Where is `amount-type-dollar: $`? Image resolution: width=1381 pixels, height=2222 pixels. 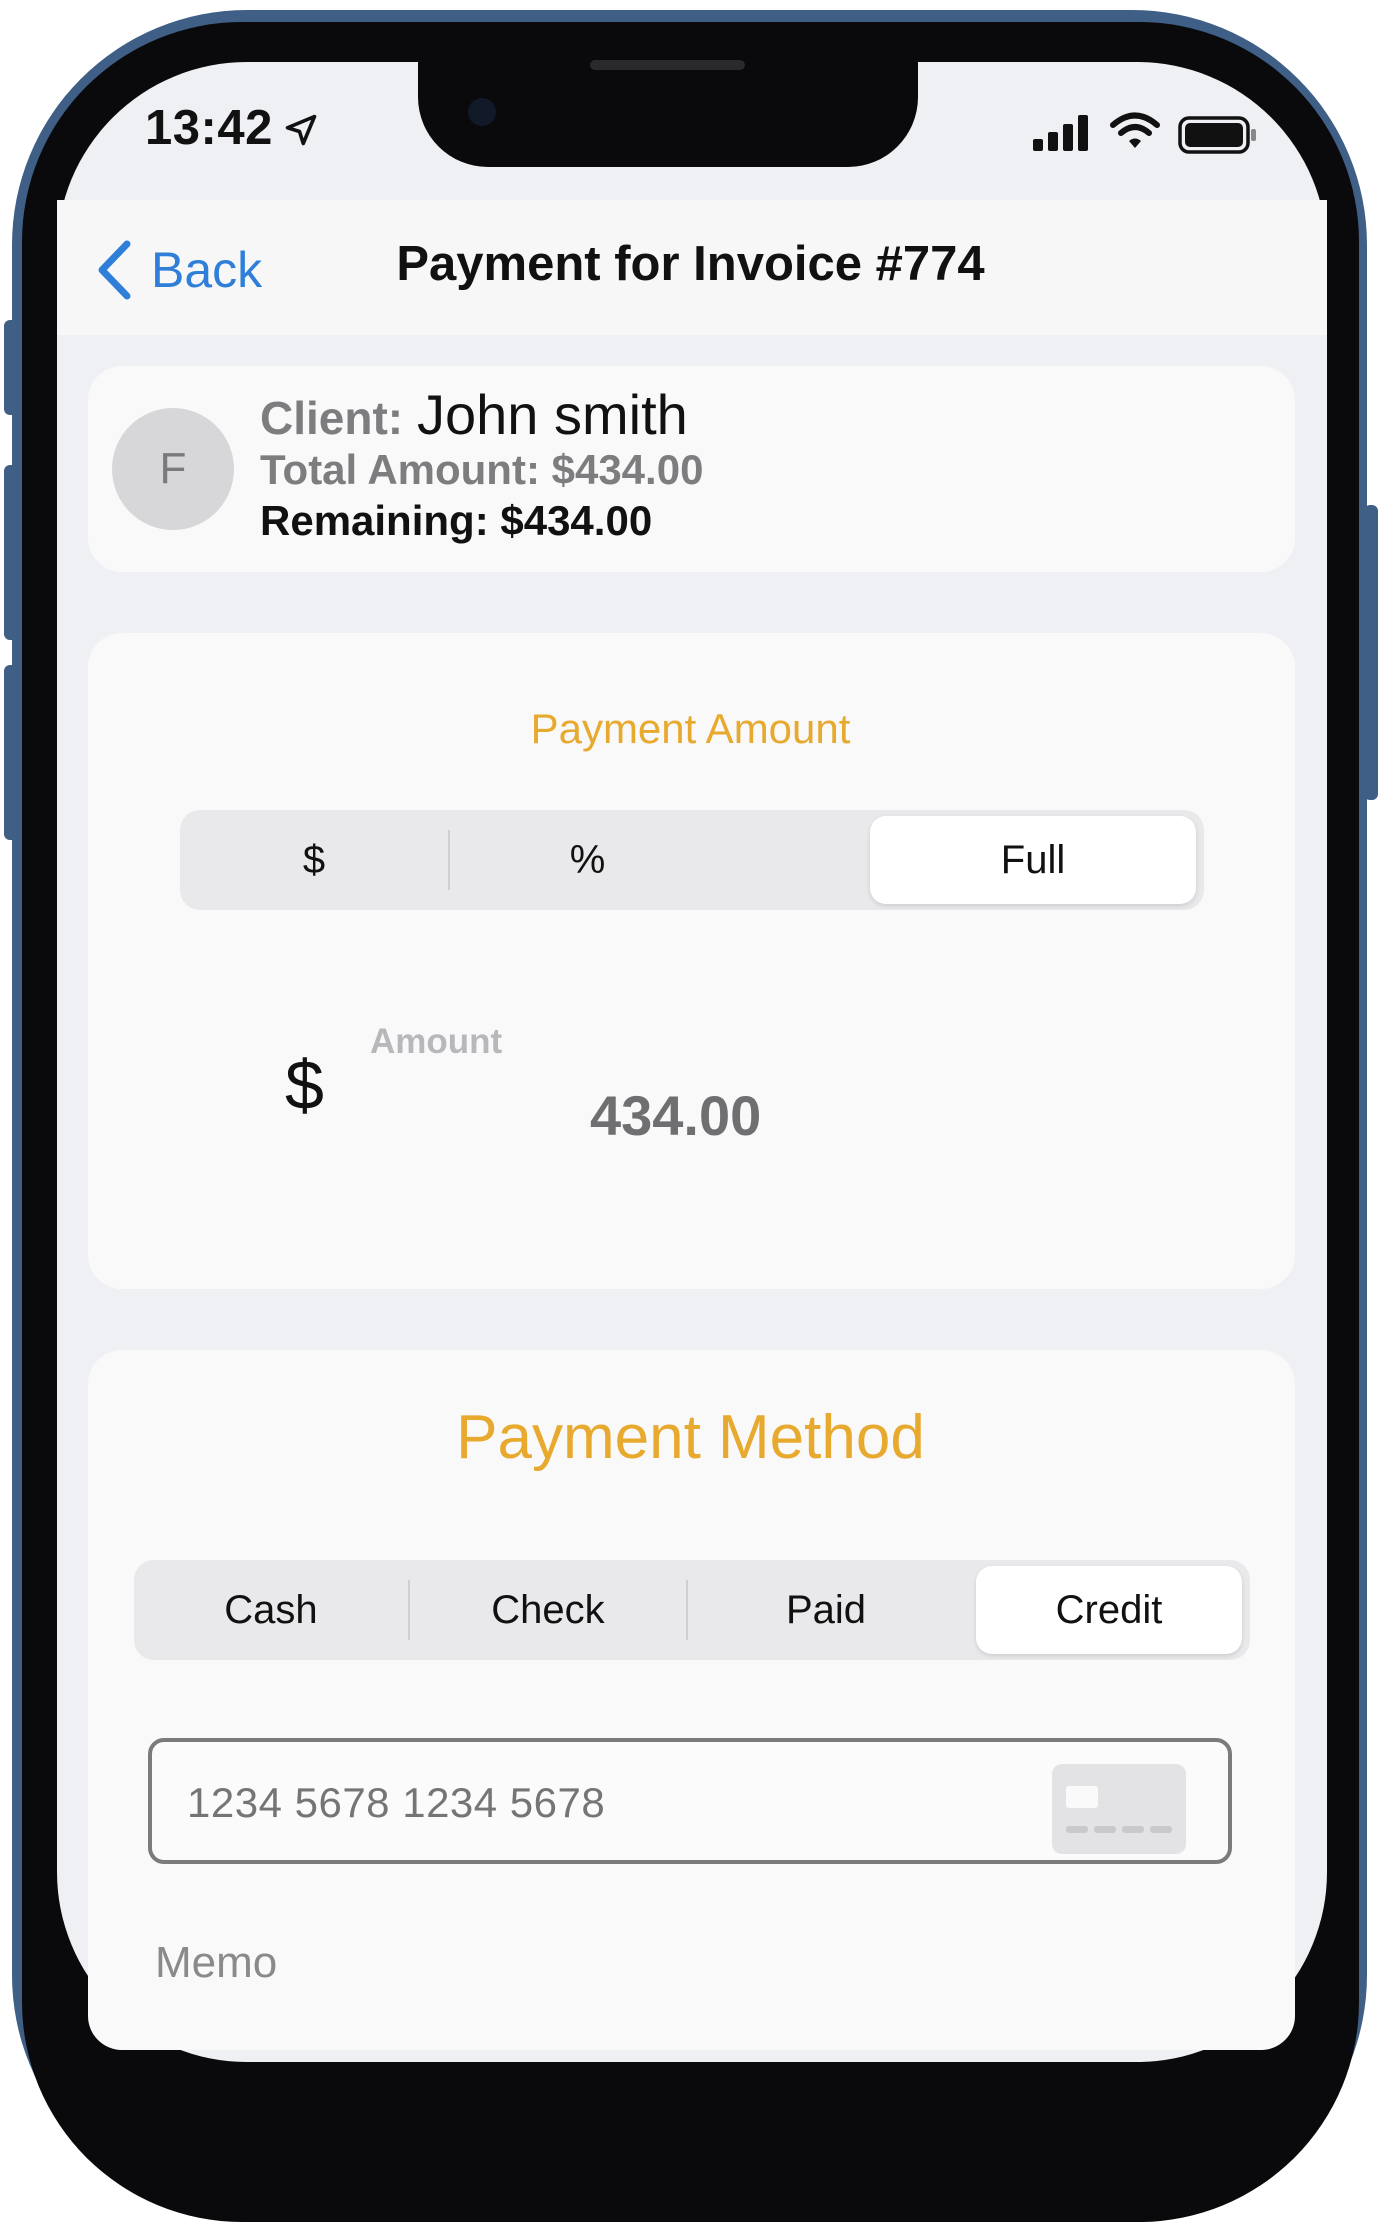
amount-type-dollar: $ is located at coordinates (314, 860).